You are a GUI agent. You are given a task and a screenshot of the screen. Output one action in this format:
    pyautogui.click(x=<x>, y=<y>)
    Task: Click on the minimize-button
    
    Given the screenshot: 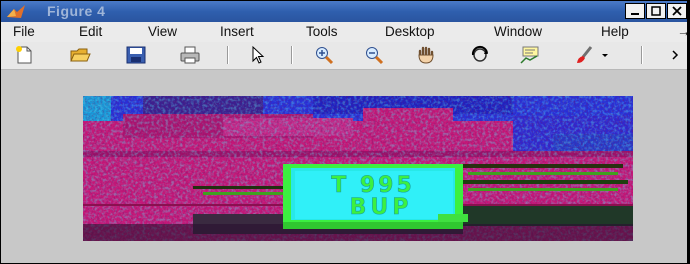 What is the action you would take?
    pyautogui.click(x=635, y=11)
    